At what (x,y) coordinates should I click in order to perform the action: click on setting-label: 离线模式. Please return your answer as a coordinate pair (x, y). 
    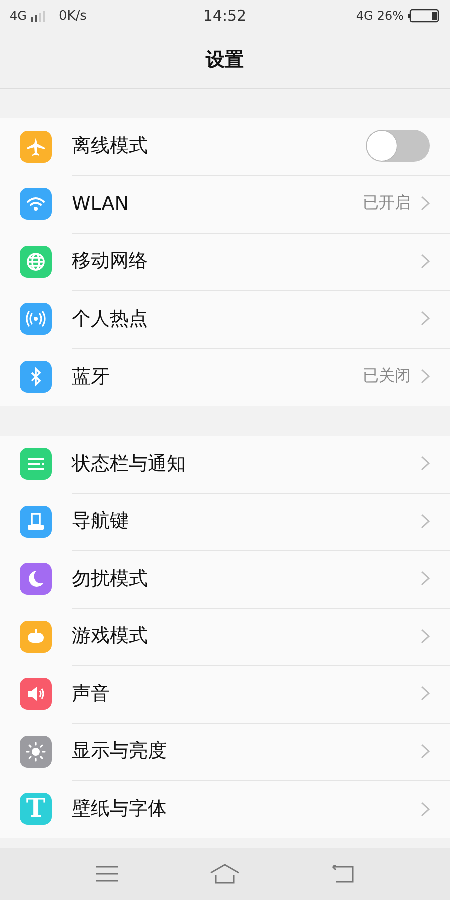
    Looking at the image, I should click on (110, 147).